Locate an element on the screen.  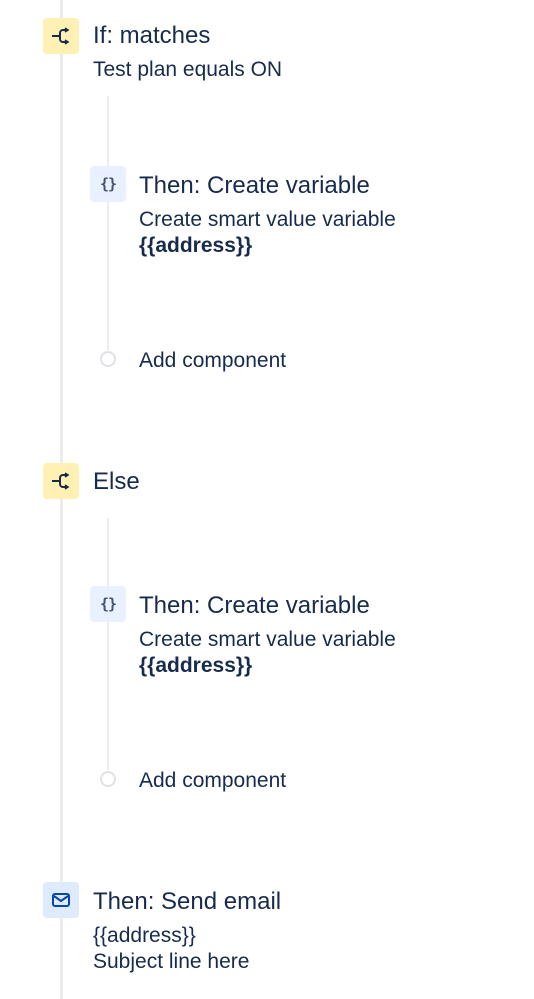
branch-rail-else is located at coordinates (108, 644).